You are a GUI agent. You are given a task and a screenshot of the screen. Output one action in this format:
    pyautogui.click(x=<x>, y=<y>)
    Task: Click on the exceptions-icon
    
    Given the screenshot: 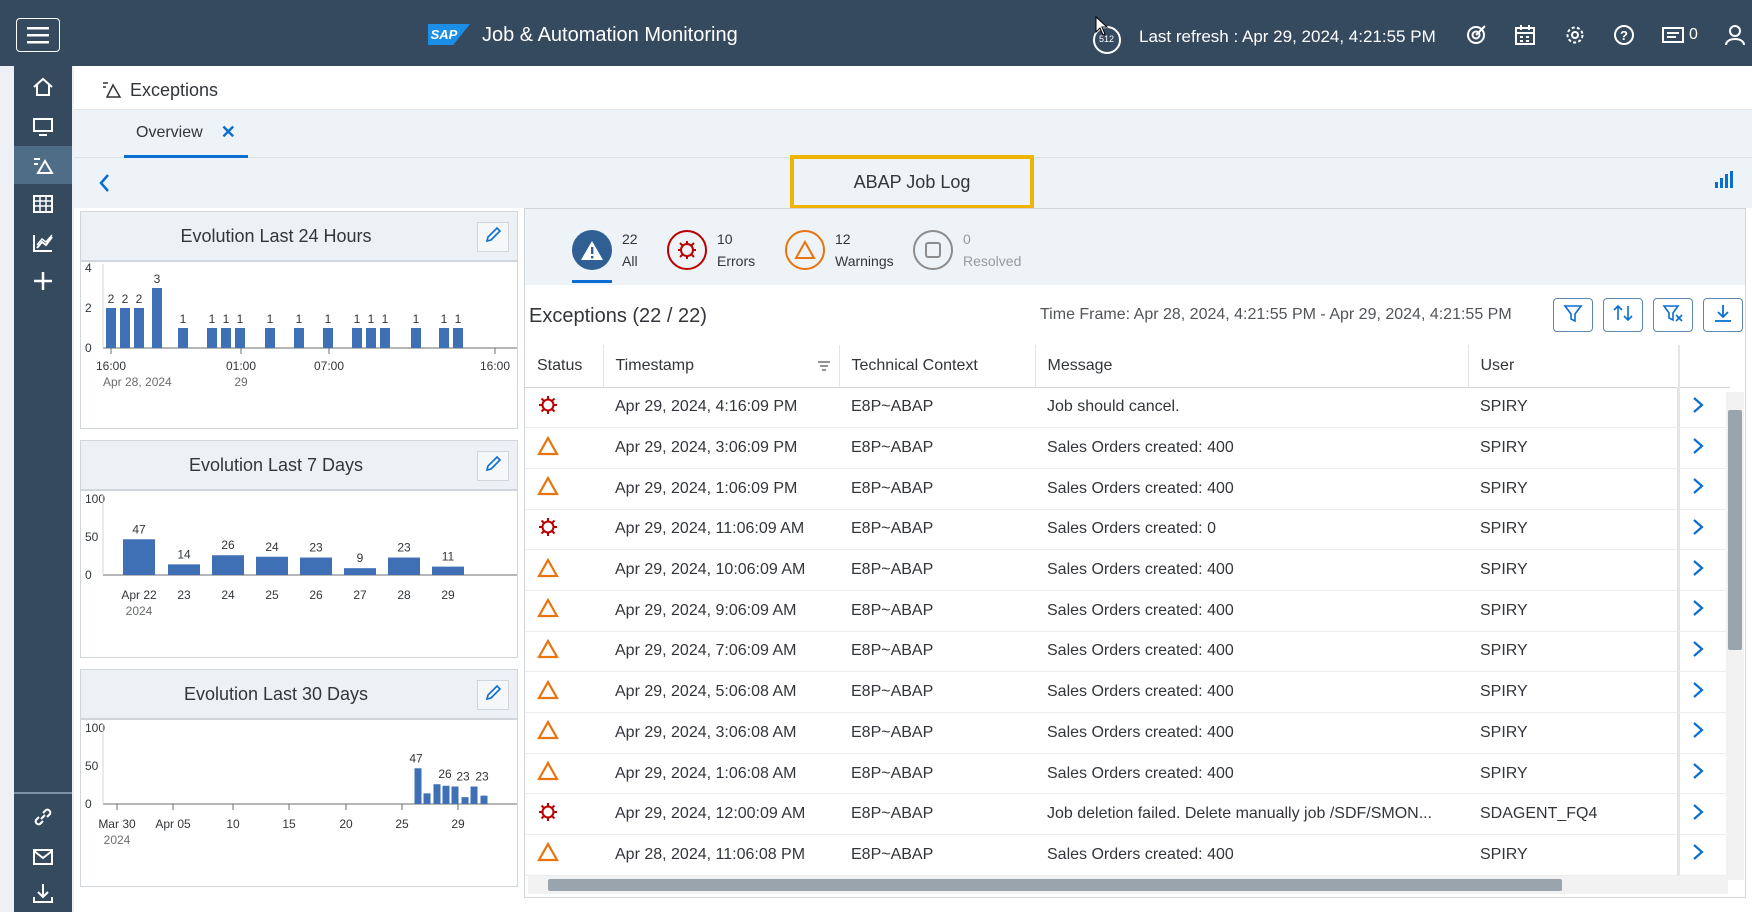 What is the action you would take?
    pyautogui.click(x=43, y=165)
    